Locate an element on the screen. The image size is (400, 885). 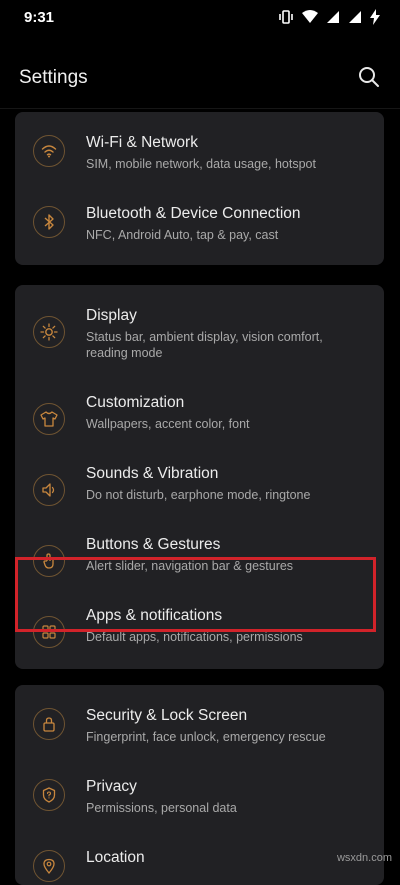
settings-item-title: Bluetooth & Device Connection is located at coordinates (193, 213).